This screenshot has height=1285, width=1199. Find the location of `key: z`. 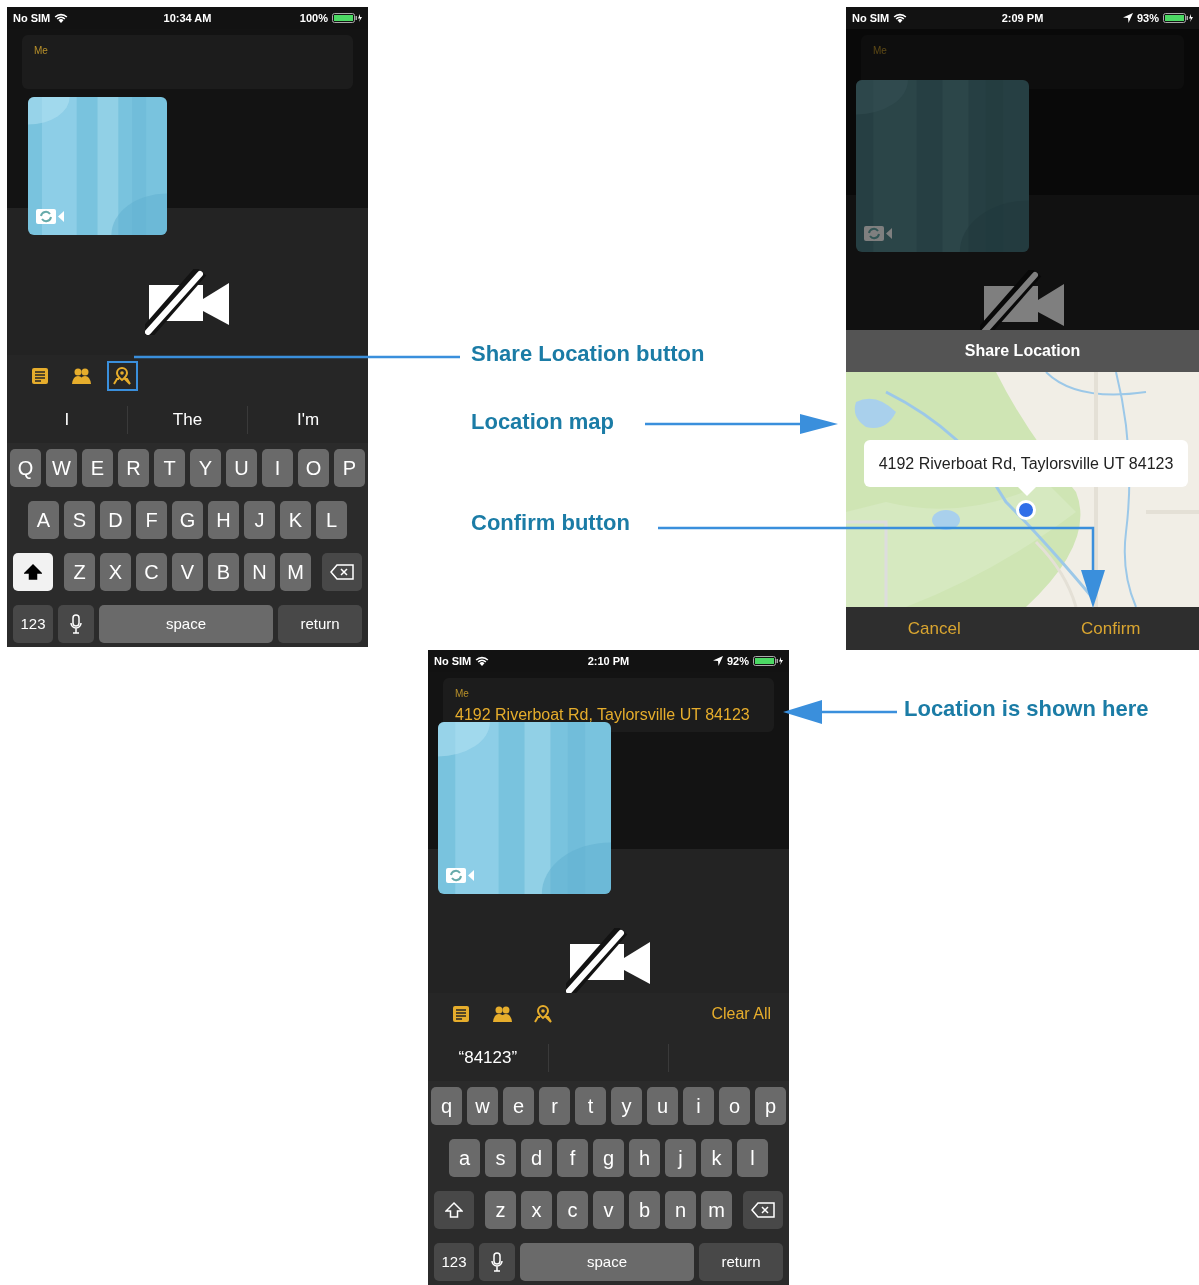

key: z is located at coordinates (500, 1210).